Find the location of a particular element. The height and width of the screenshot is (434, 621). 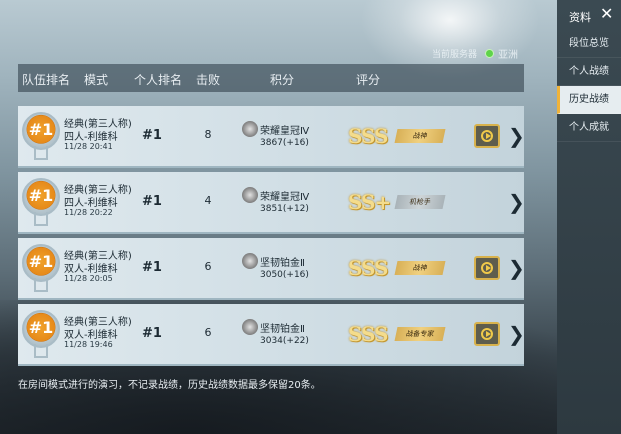

server-label: 当前服务器 is located at coordinates (455, 55).